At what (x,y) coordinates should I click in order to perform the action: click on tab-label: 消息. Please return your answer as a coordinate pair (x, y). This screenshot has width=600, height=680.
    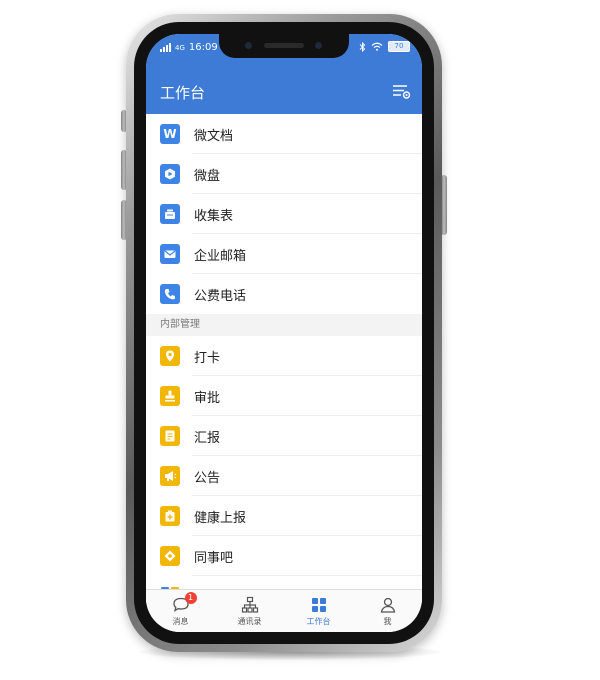
    Looking at the image, I should click on (180, 621).